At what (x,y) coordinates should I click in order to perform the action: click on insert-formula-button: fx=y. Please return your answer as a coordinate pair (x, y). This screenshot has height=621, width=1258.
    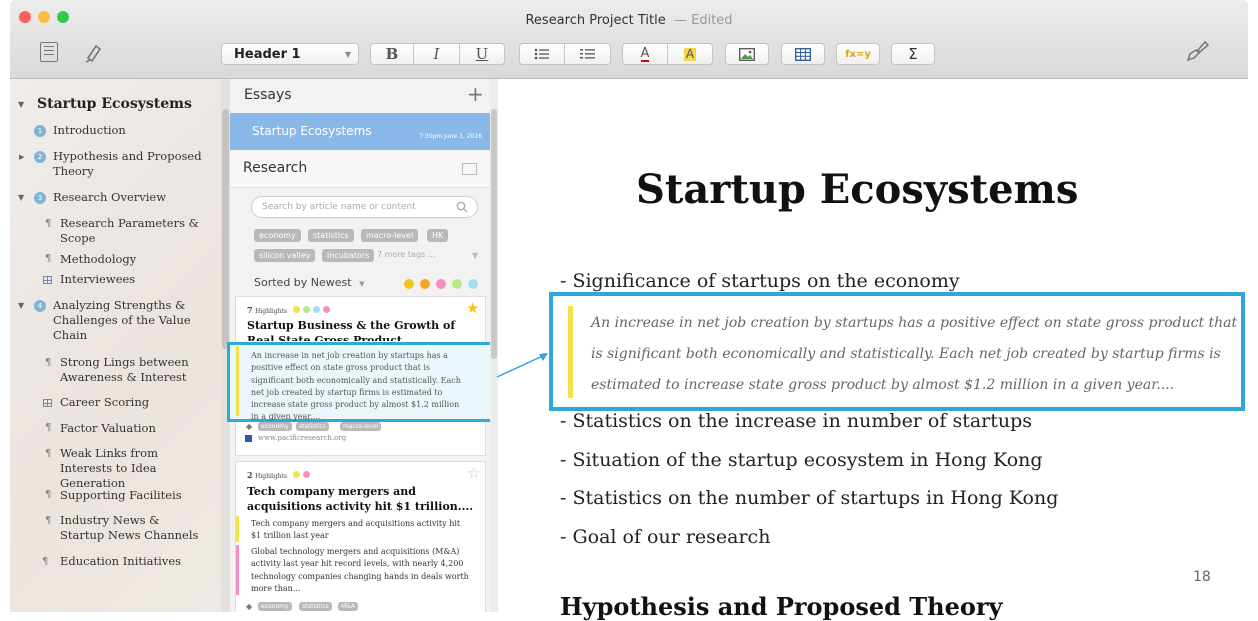
    Looking at the image, I should click on (858, 54).